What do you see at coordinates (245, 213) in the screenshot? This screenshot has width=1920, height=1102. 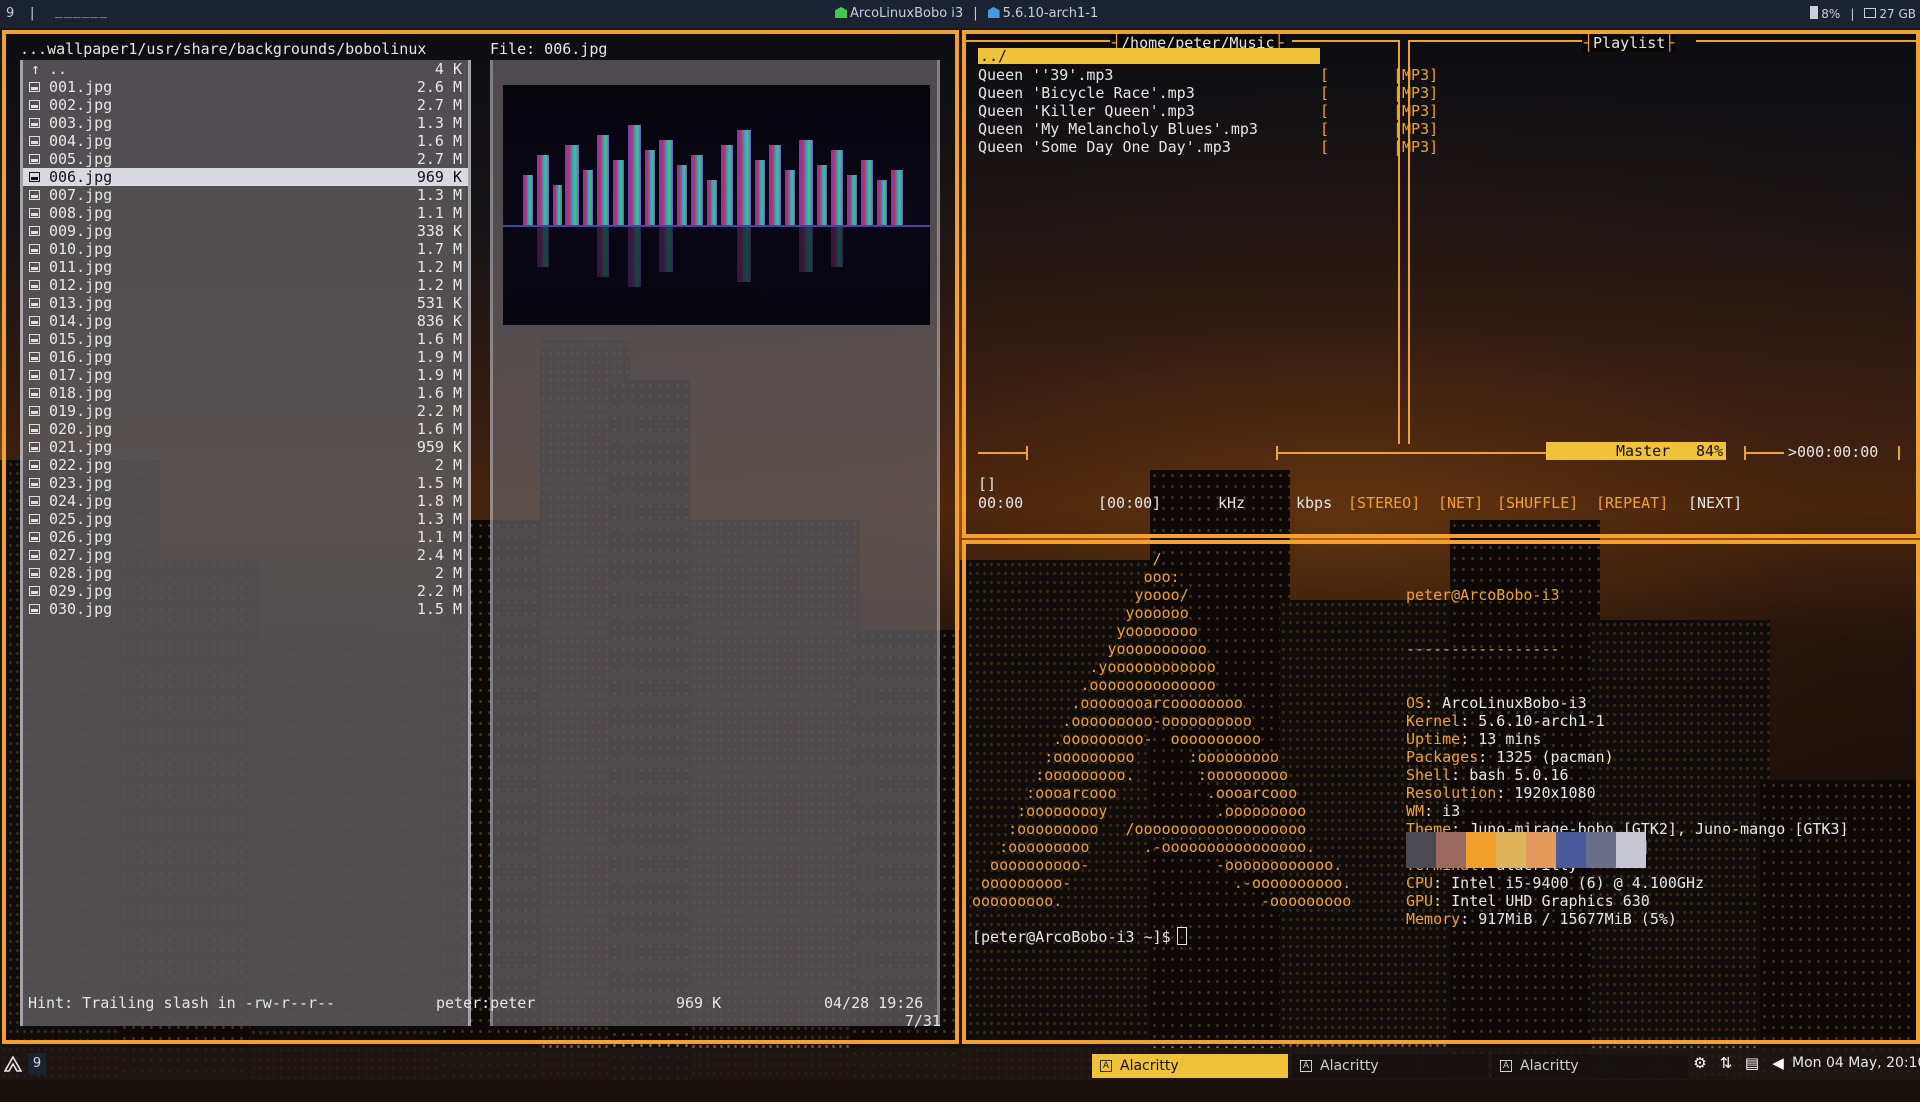 I see `file-row: 008.jpg 1.1 M` at bounding box center [245, 213].